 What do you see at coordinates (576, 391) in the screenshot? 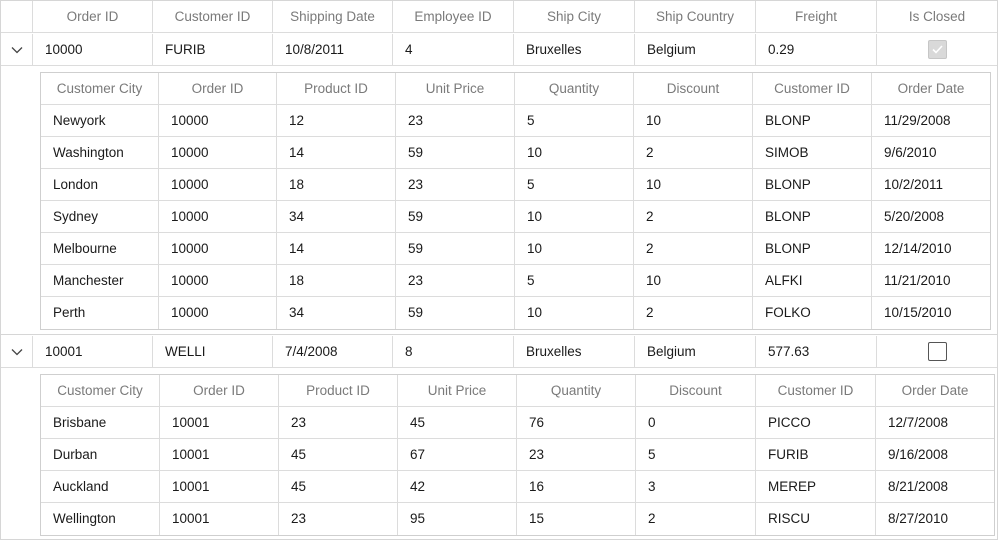
I see `detail-header-quantity: Quantity` at bounding box center [576, 391].